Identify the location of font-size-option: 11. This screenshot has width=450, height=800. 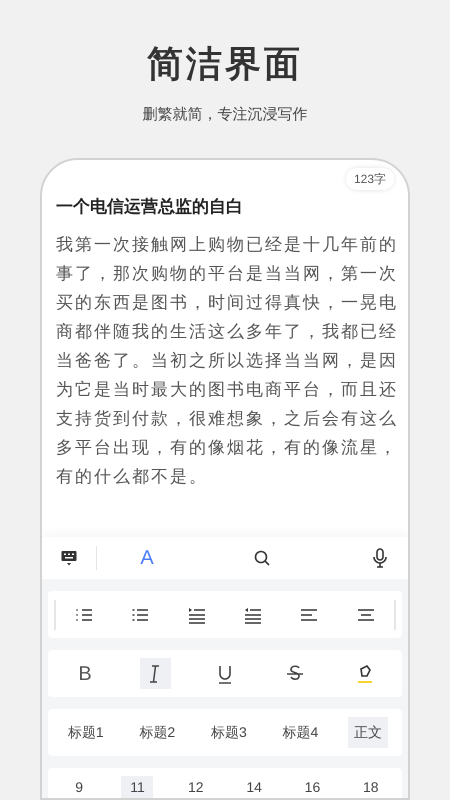
(137, 787).